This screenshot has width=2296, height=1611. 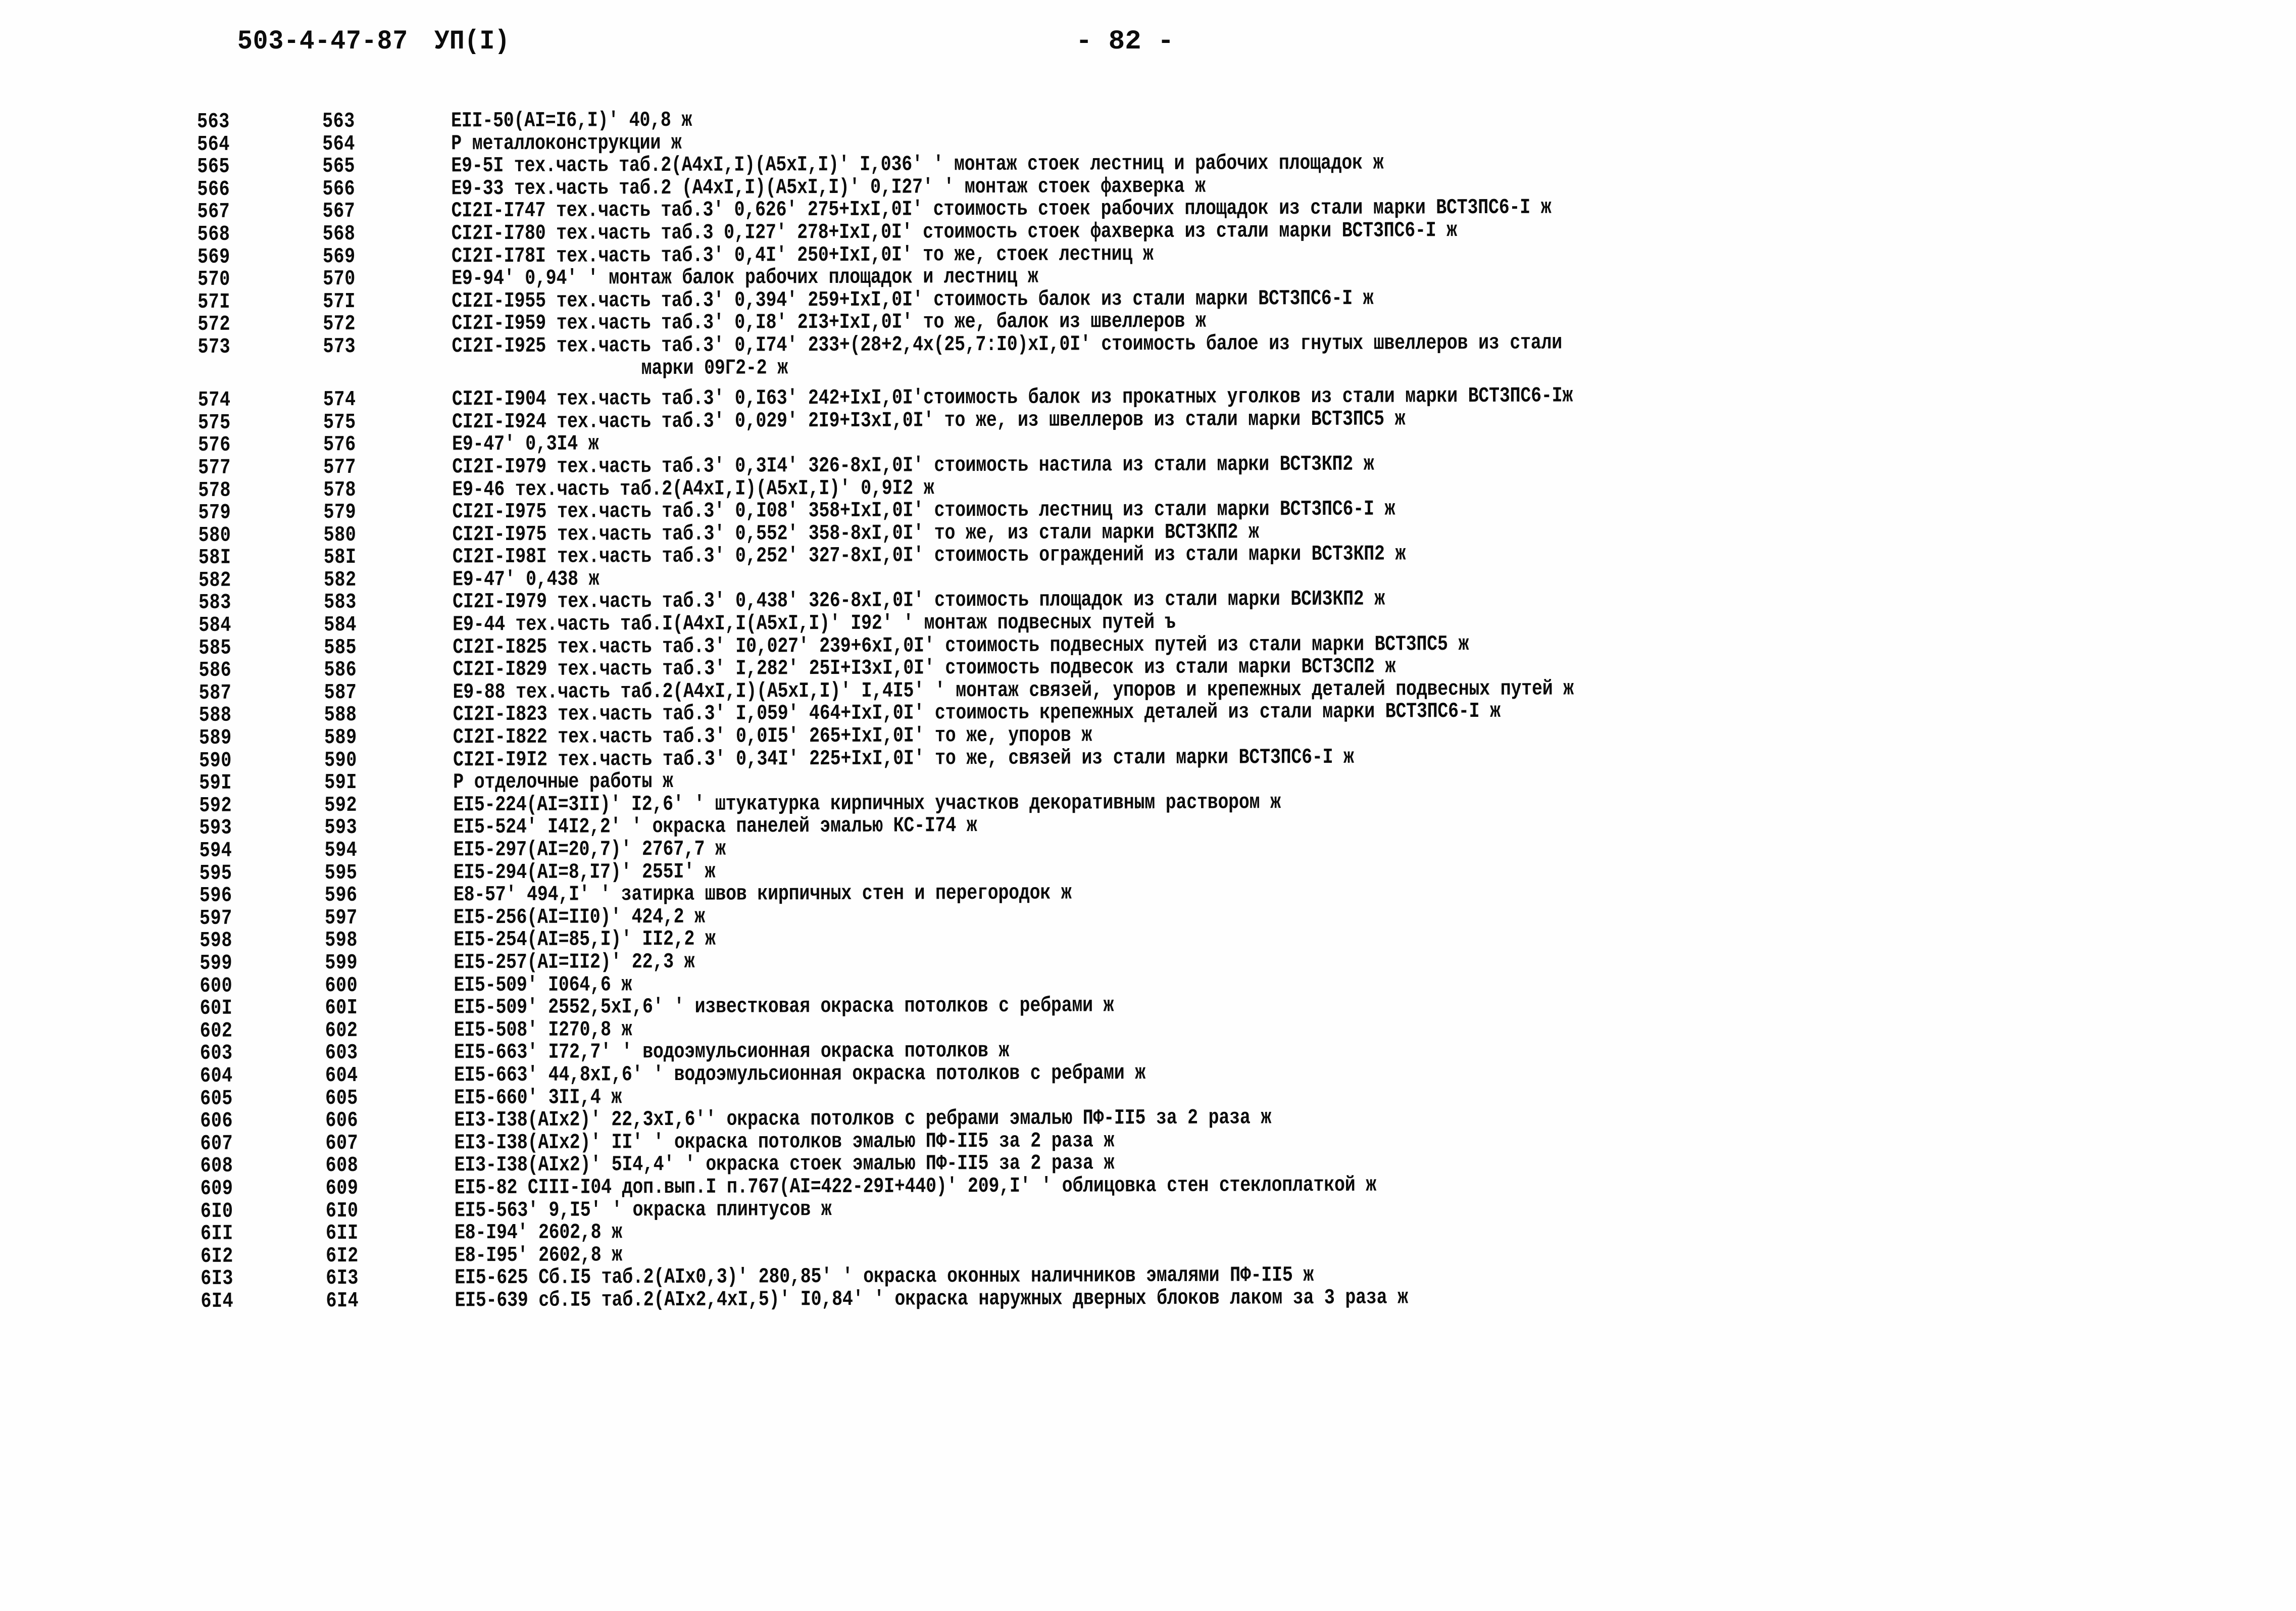 What do you see at coordinates (215, 468) in the screenshot?
I see `position-number-a: 577` at bounding box center [215, 468].